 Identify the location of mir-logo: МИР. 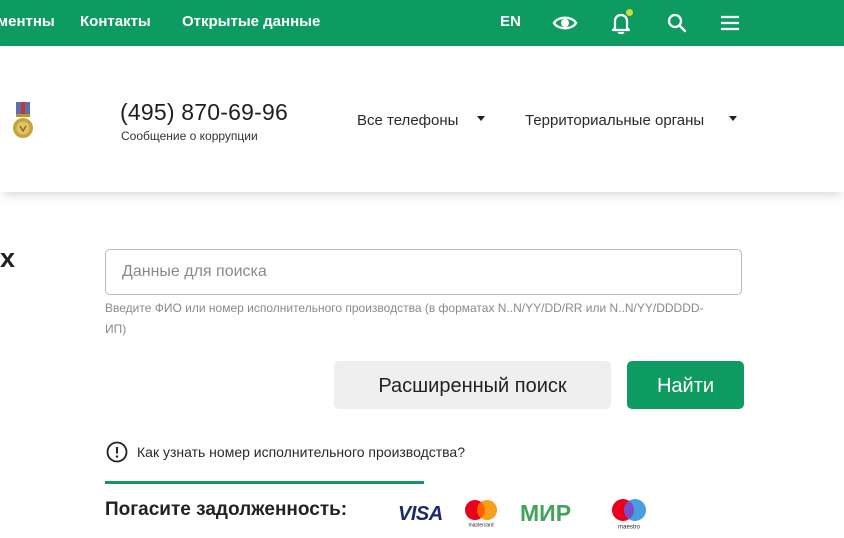
(546, 513).